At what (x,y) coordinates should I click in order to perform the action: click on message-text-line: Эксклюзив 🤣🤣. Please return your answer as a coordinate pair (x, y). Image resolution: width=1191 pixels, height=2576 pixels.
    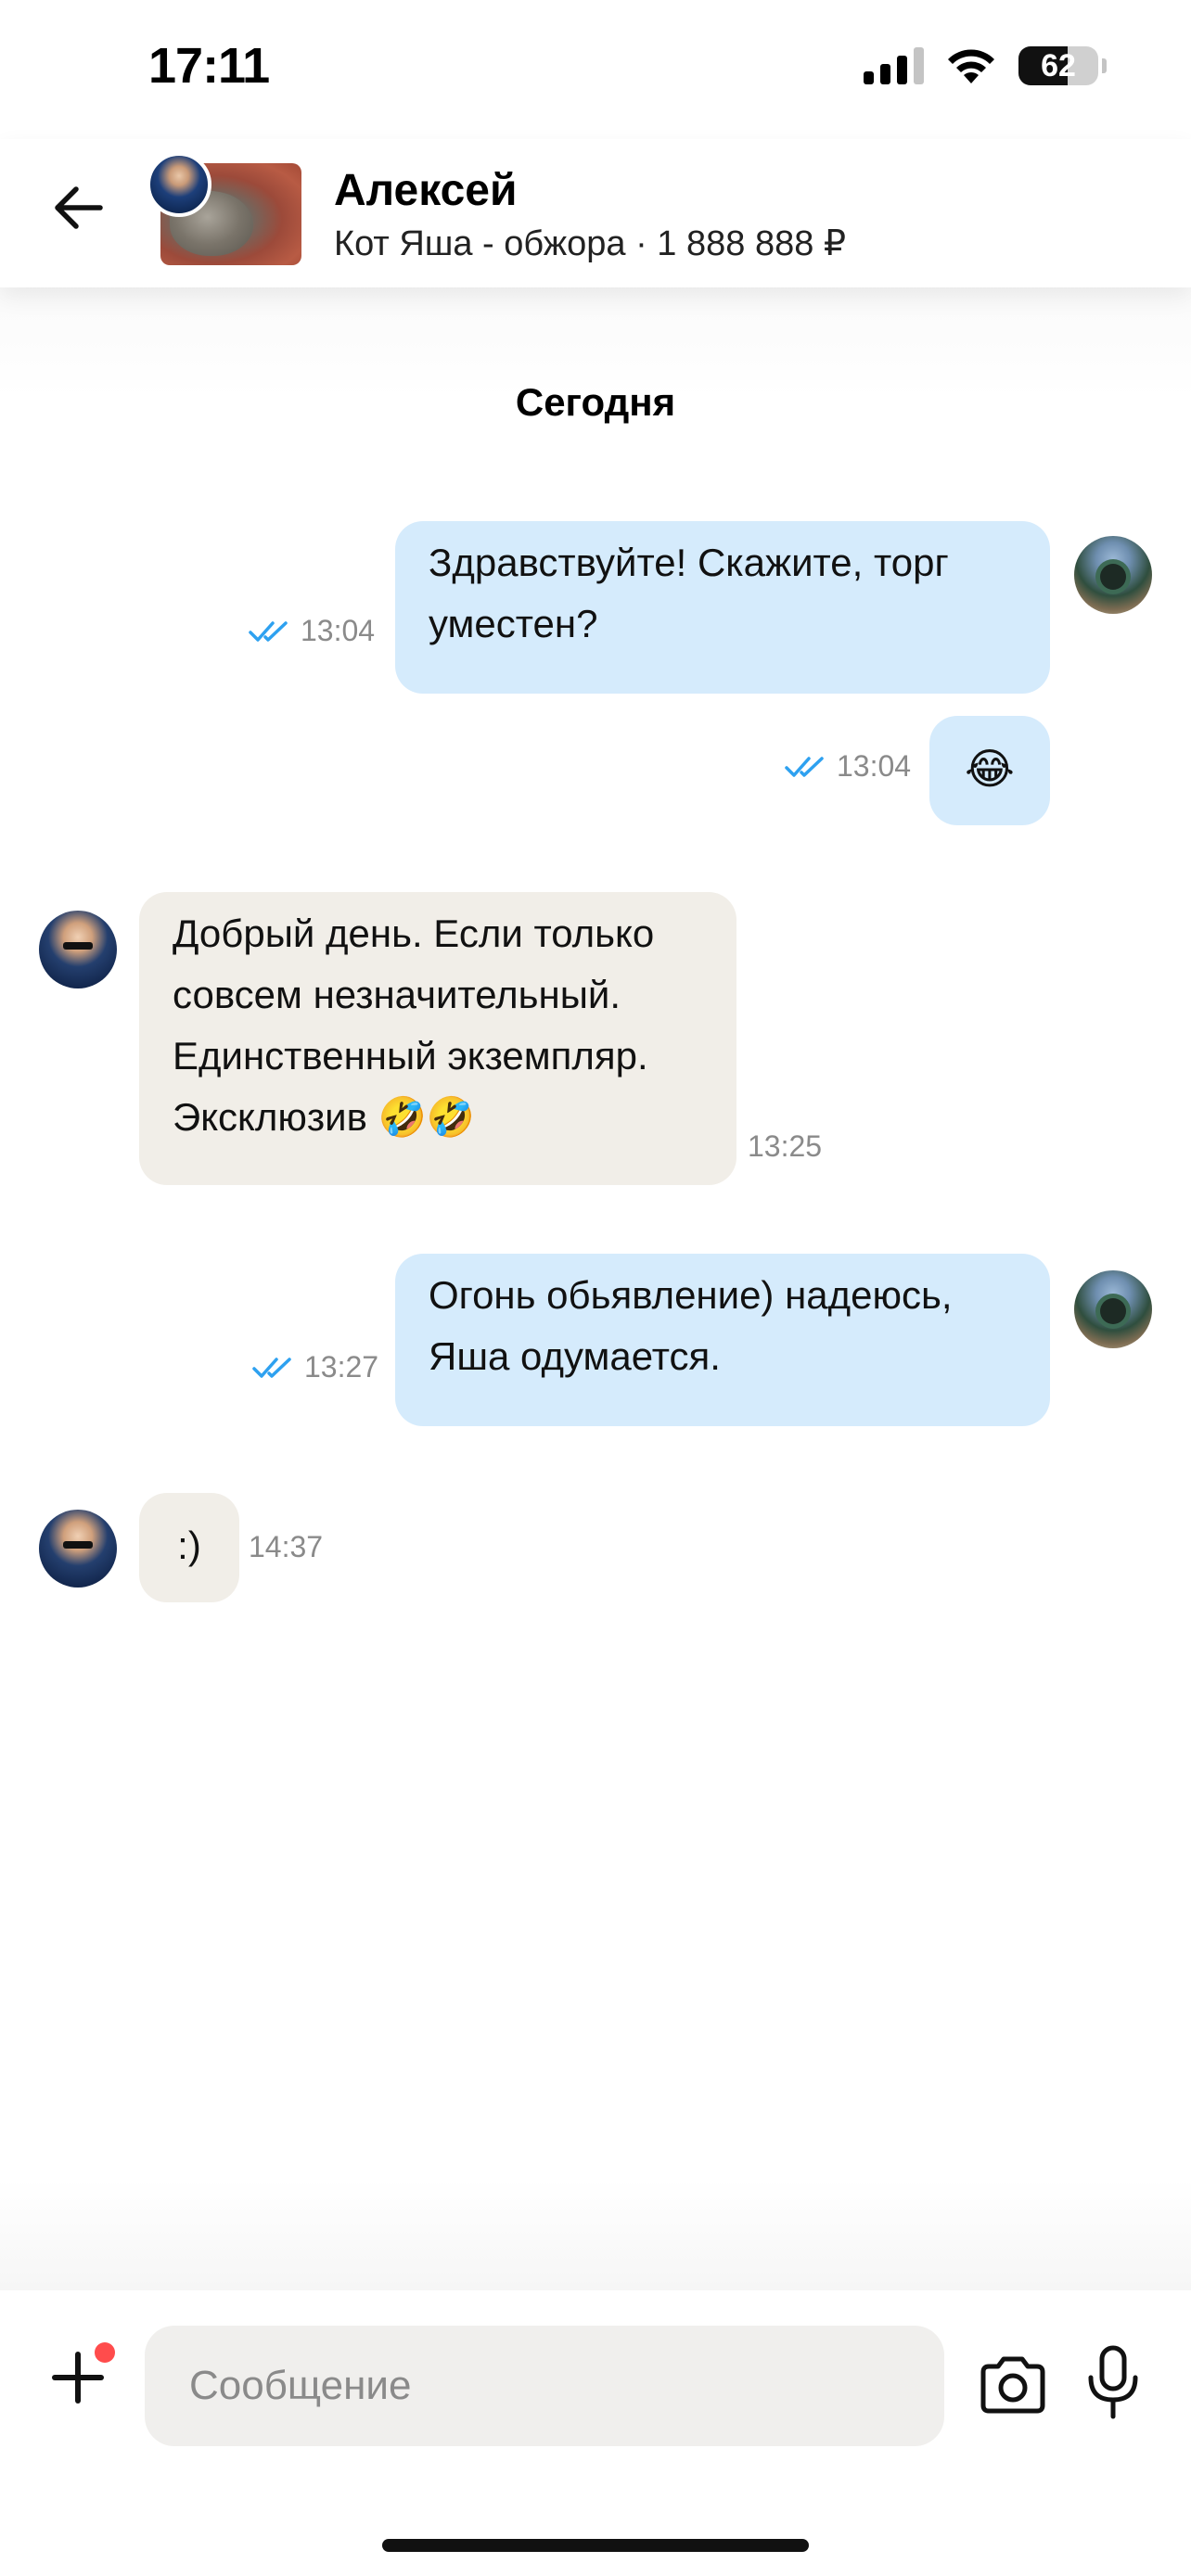
    Looking at the image, I should click on (324, 1117).